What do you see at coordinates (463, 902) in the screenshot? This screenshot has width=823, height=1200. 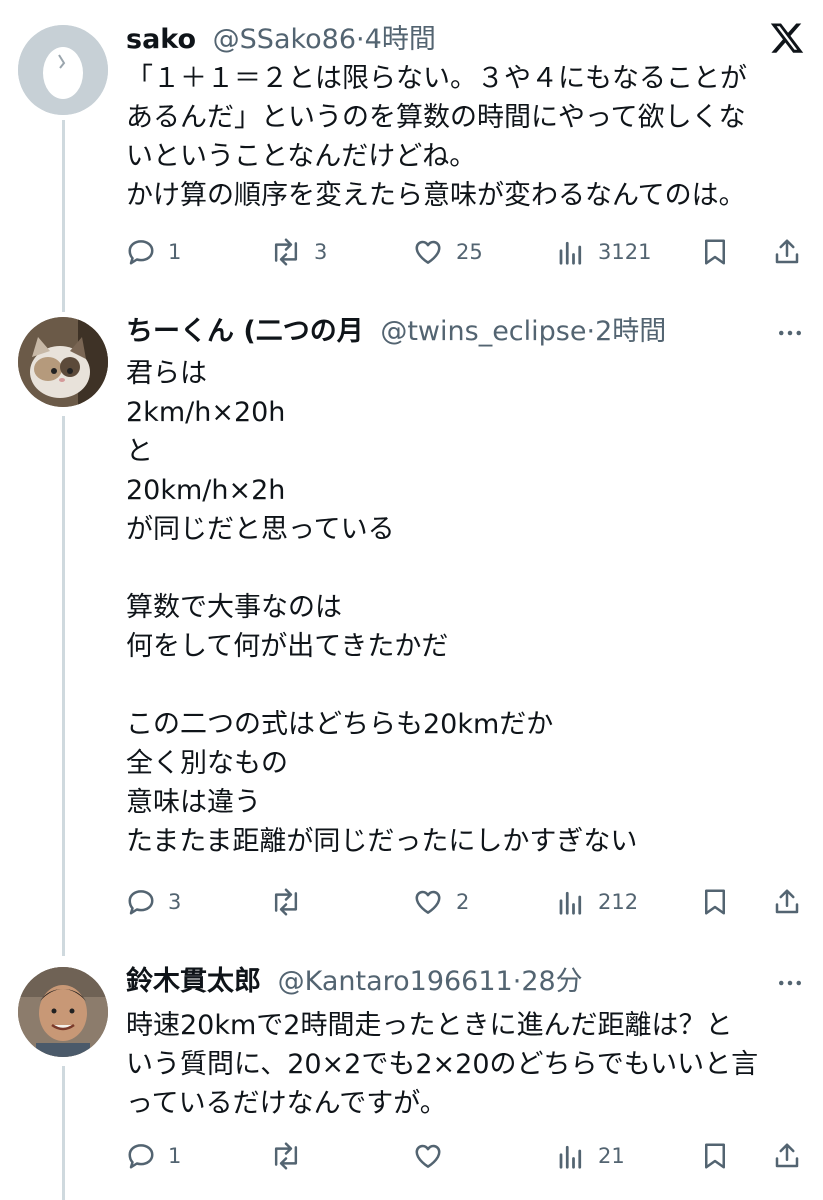 I see `like-count: 2` at bounding box center [463, 902].